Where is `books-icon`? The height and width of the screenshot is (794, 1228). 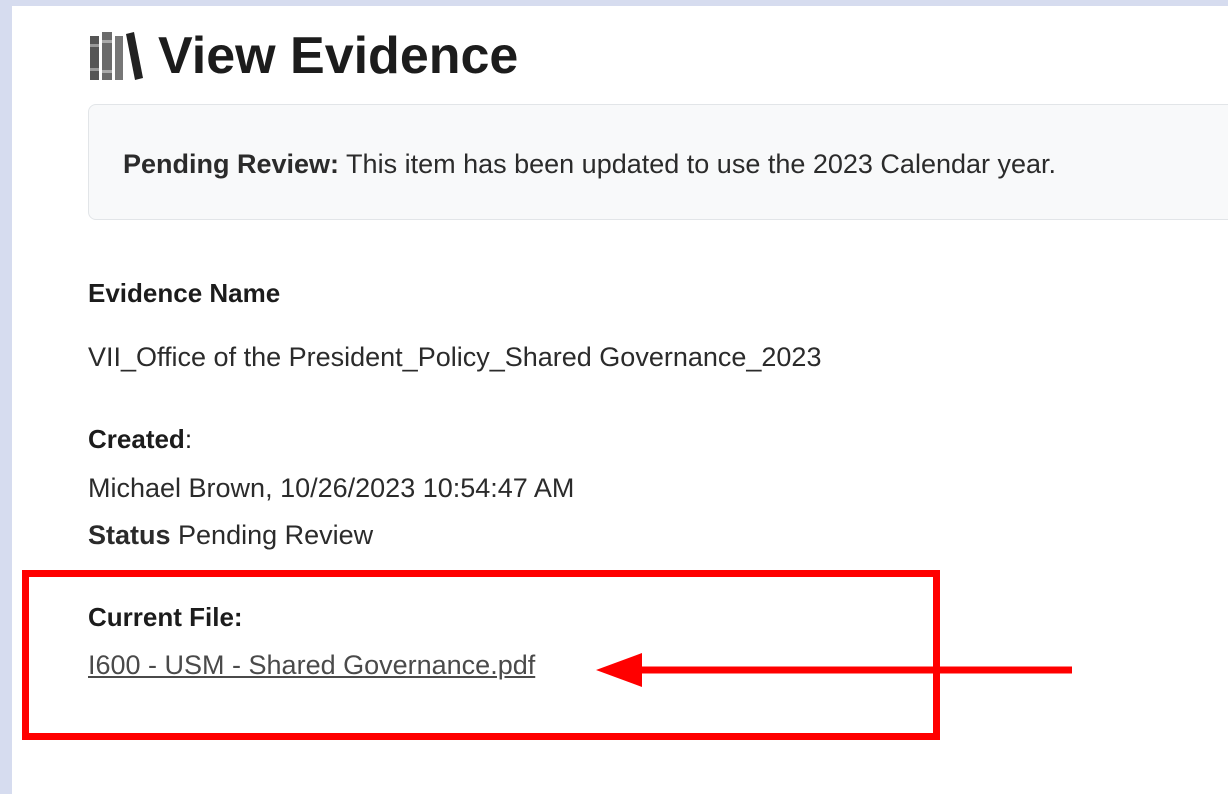
books-icon is located at coordinates (116, 56).